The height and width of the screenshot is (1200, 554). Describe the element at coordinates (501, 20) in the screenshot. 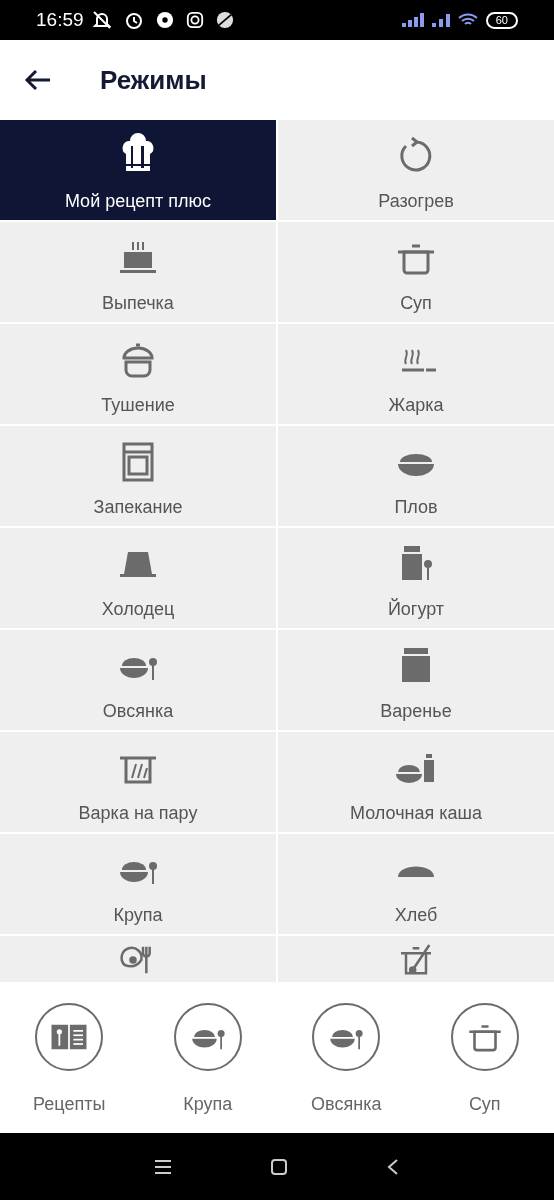

I see `battery-indicator: 60` at that location.